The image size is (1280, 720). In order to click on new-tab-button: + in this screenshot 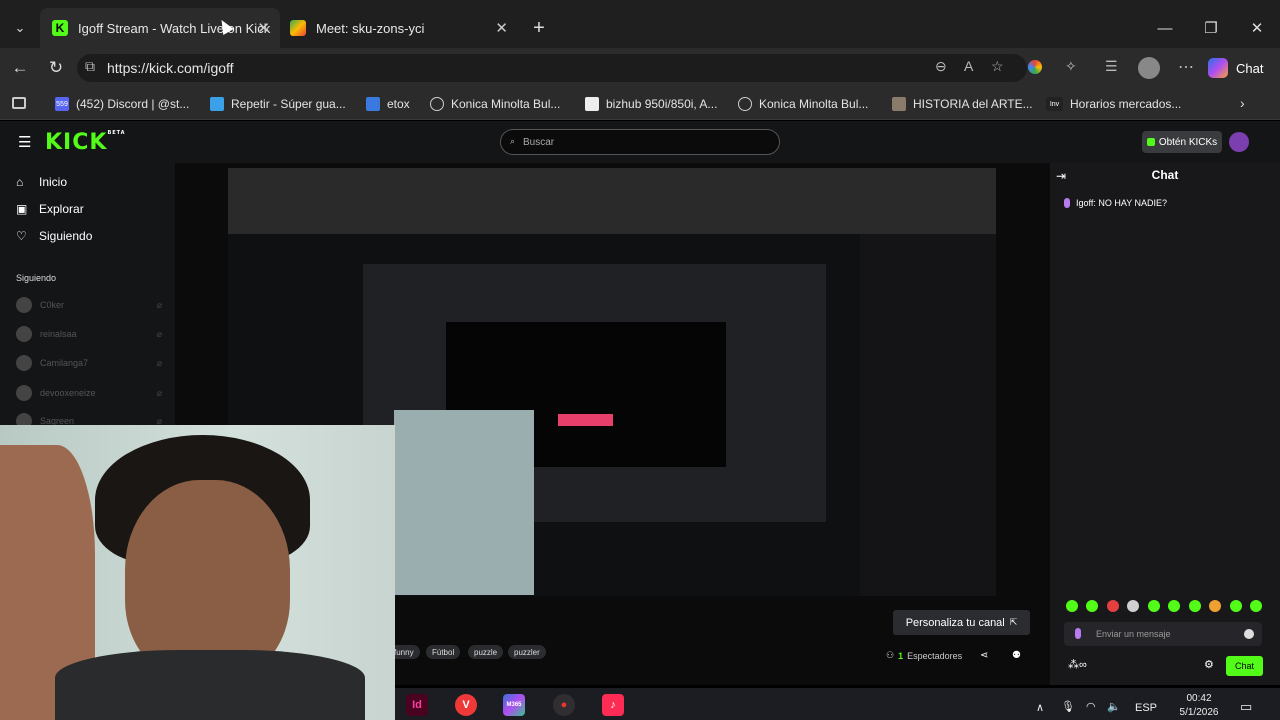, I will do `click(539, 28)`.